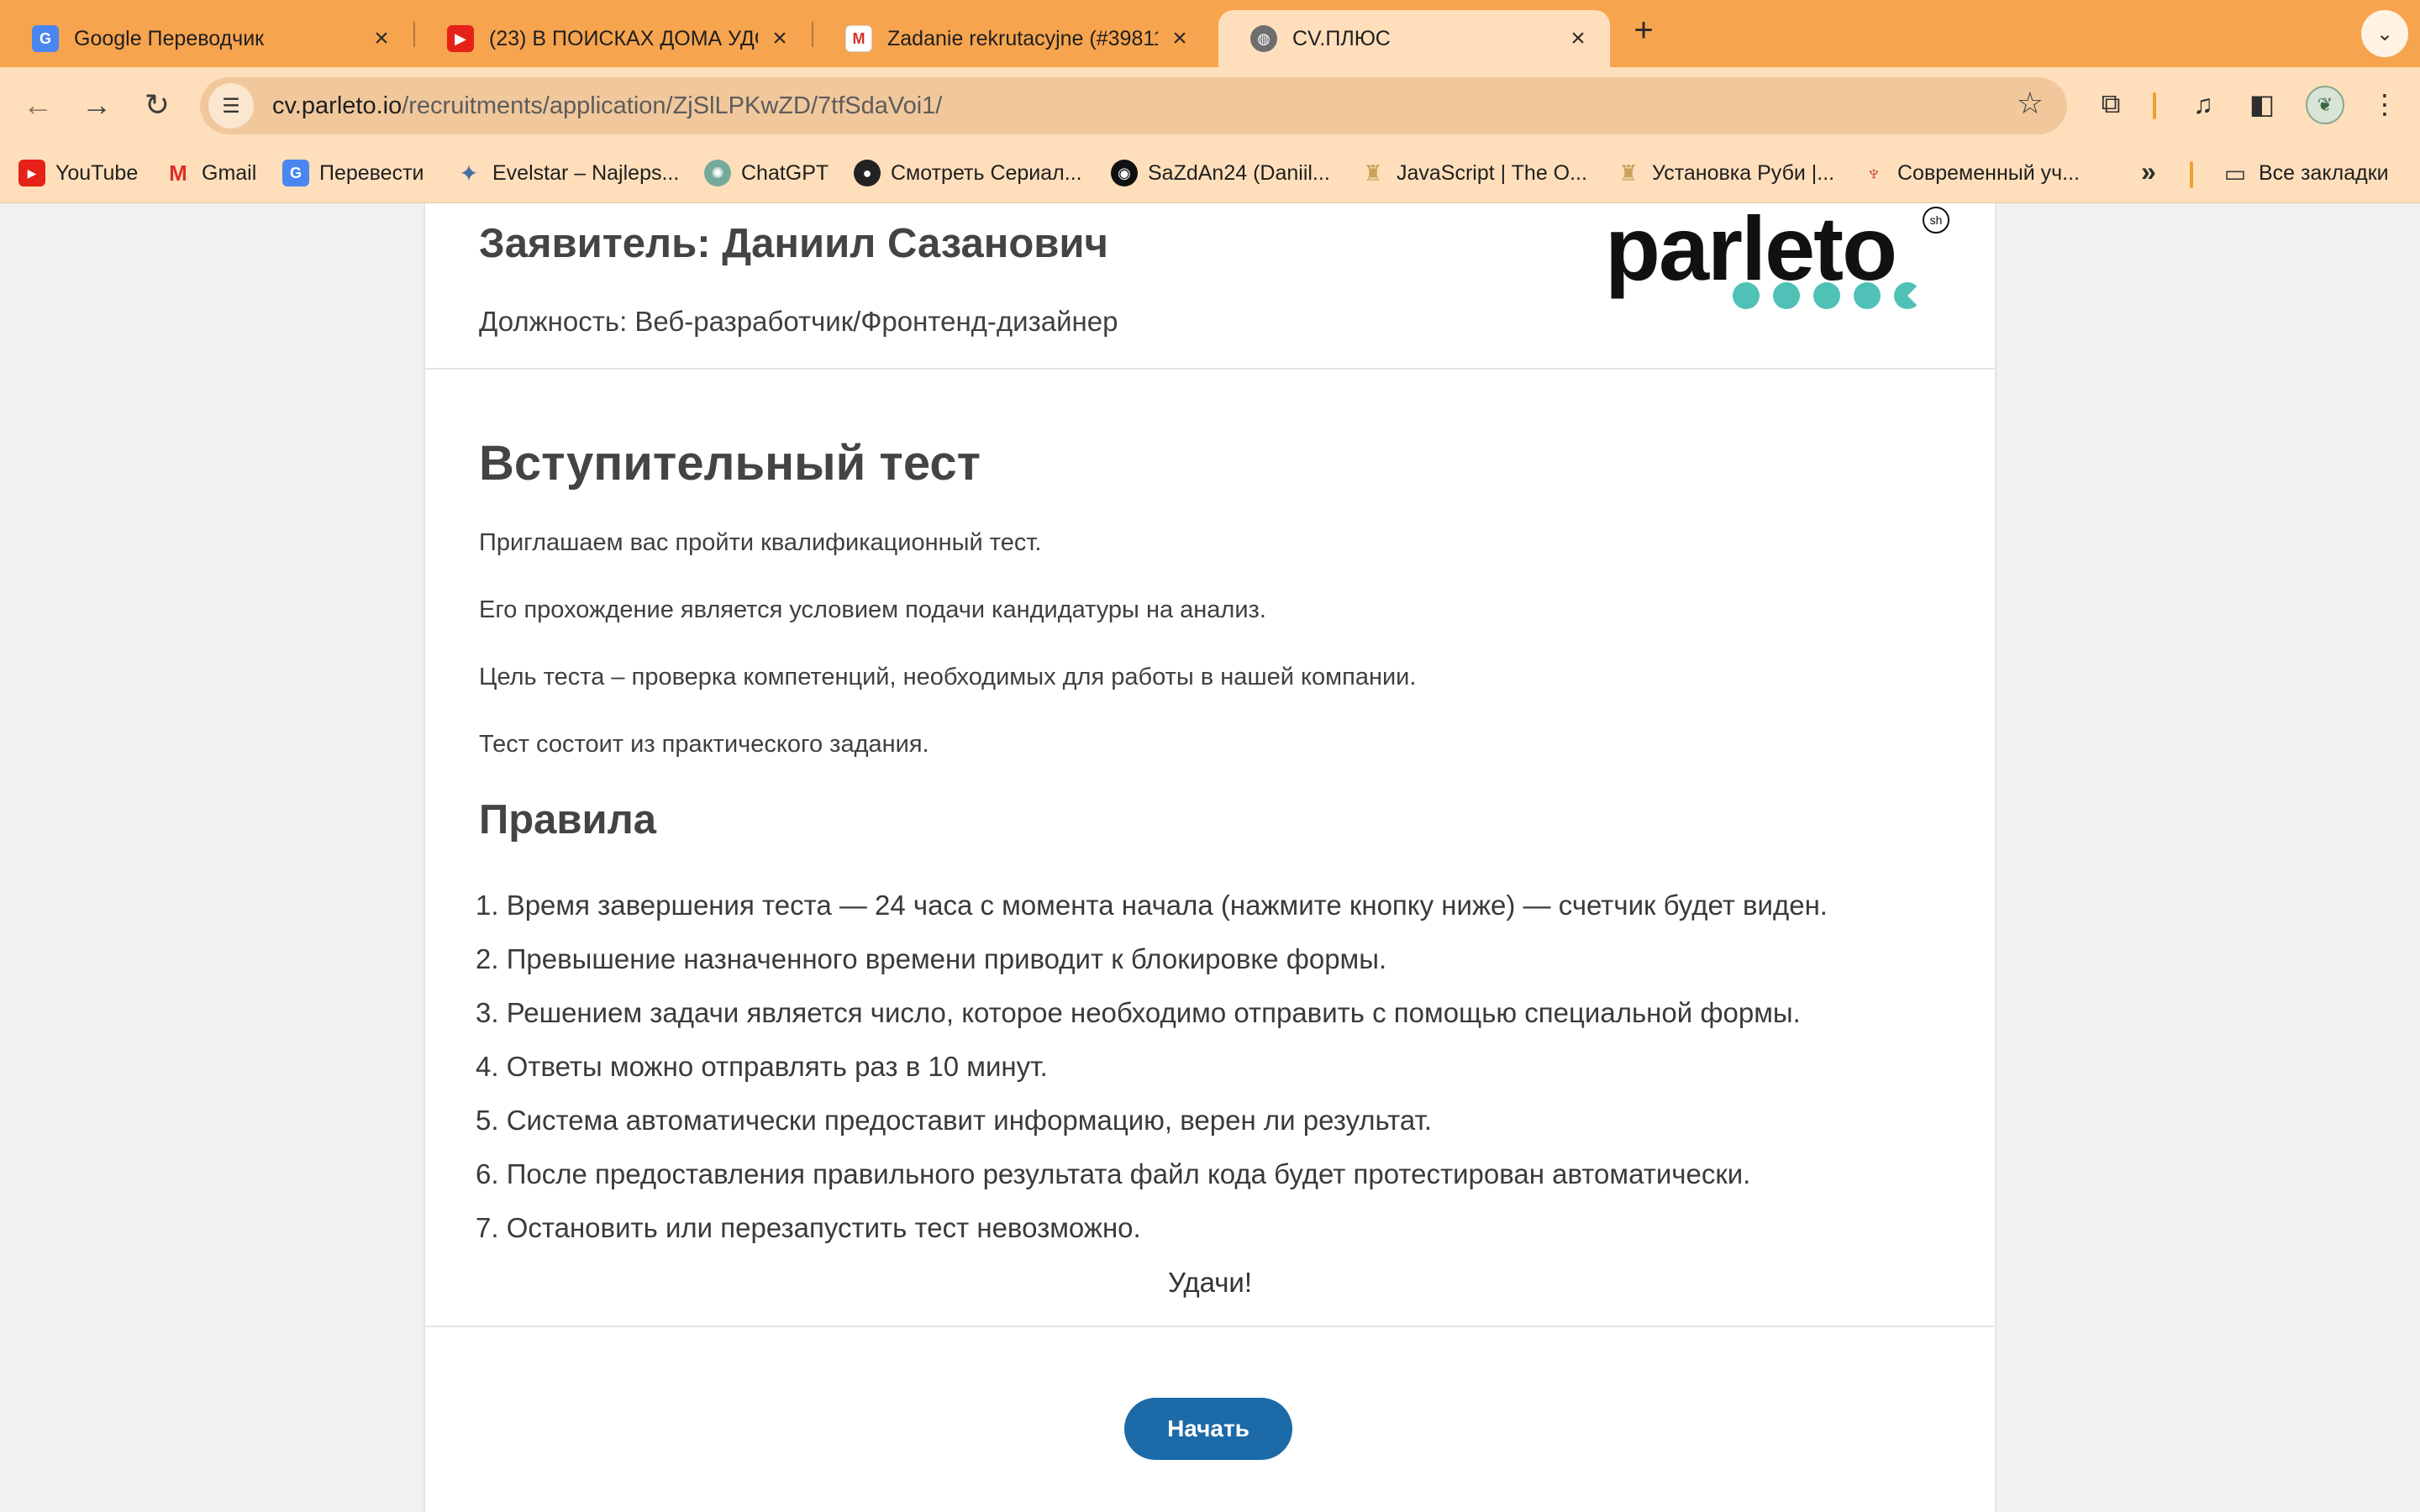 Image resolution: width=2420 pixels, height=1512 pixels. I want to click on tab-title: Zadanie rekrutacyjne (#39811, so click(1022, 38).